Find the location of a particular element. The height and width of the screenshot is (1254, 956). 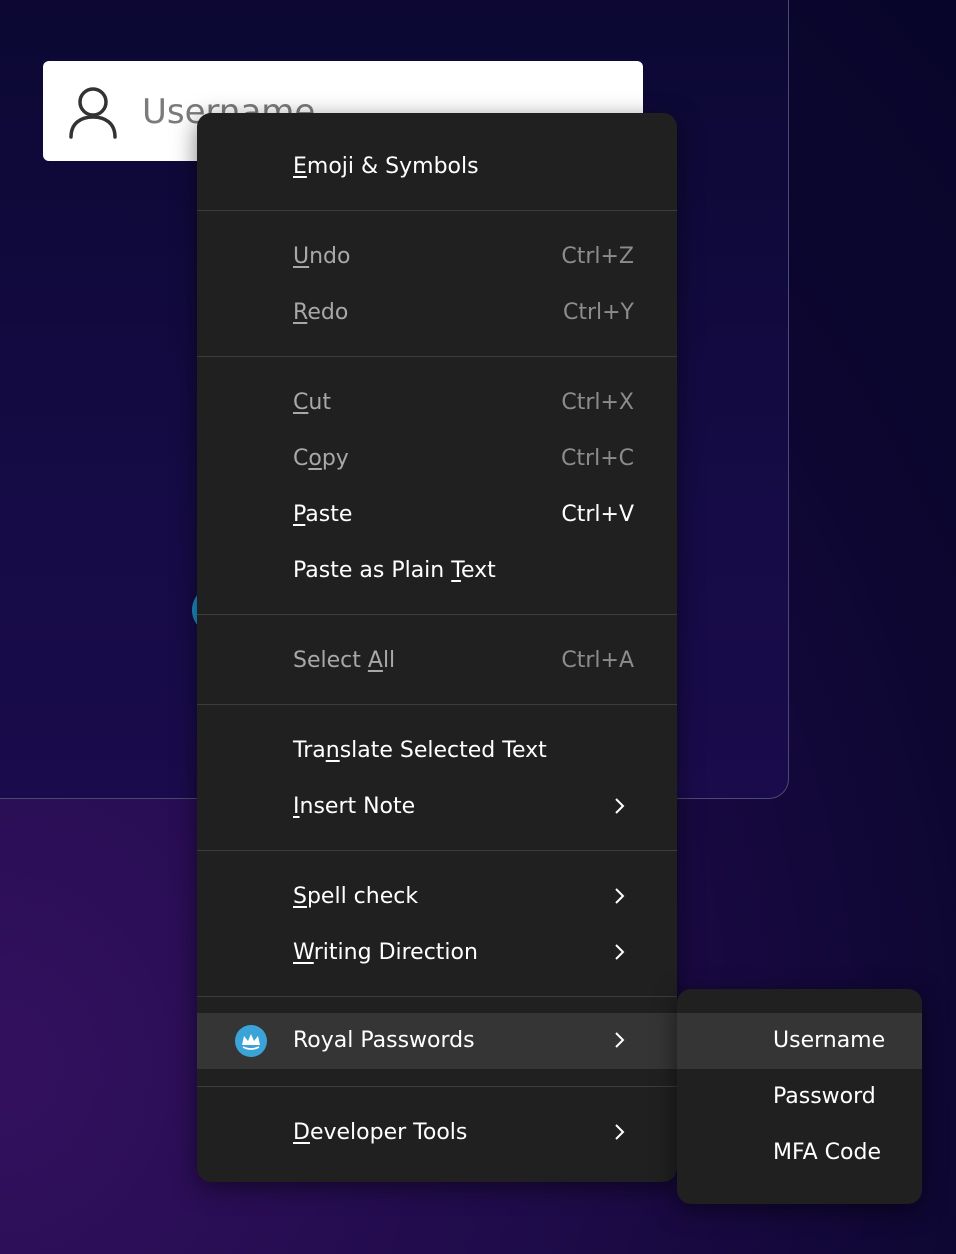

menu-item-shortcut: Ctrl+V is located at coordinates (597, 514).